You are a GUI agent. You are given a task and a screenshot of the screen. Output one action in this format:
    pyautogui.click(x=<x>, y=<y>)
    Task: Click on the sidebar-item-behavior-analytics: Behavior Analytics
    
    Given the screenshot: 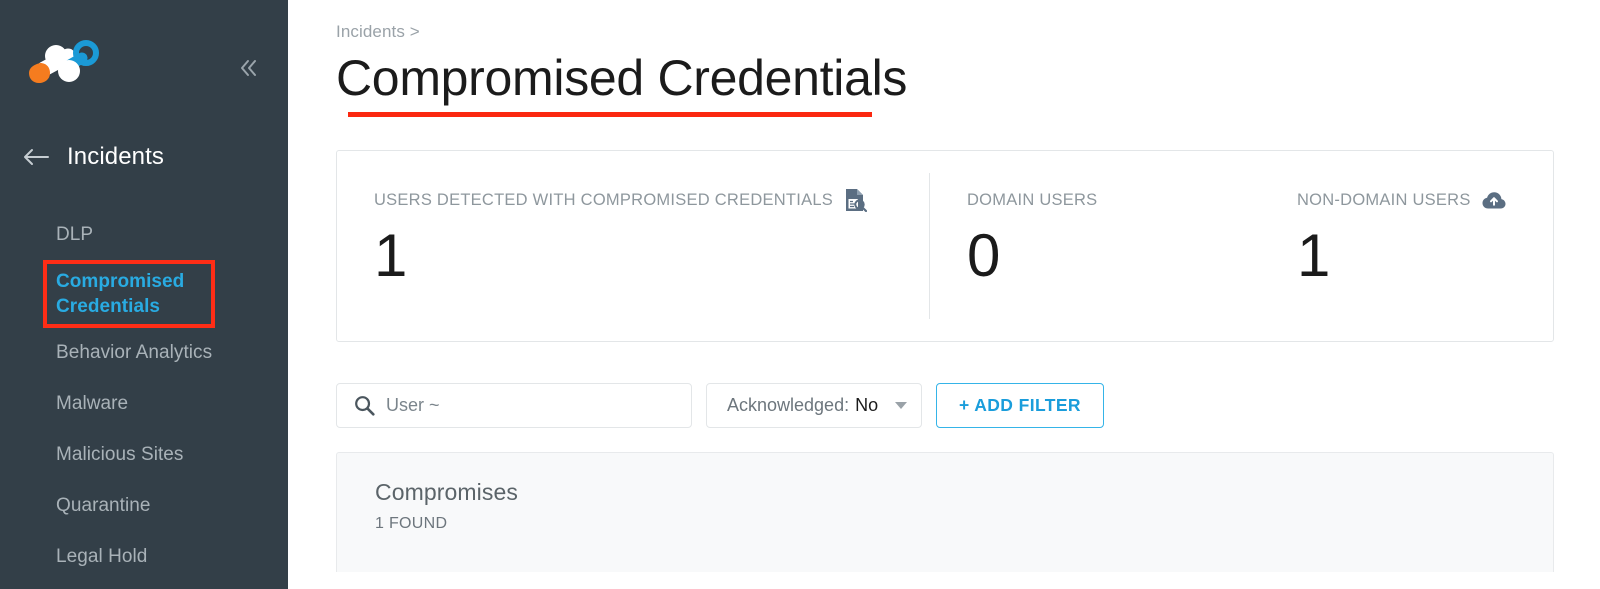 What is the action you would take?
    pyautogui.click(x=144, y=352)
    